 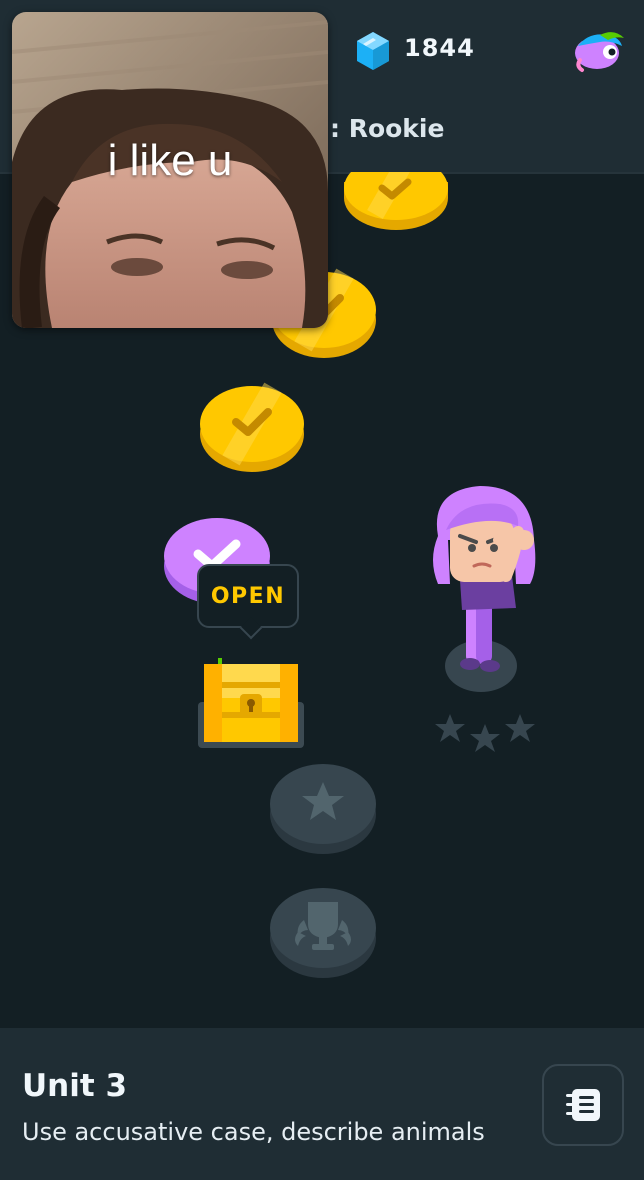 I want to click on webcam-caption: i like u, so click(x=170, y=160).